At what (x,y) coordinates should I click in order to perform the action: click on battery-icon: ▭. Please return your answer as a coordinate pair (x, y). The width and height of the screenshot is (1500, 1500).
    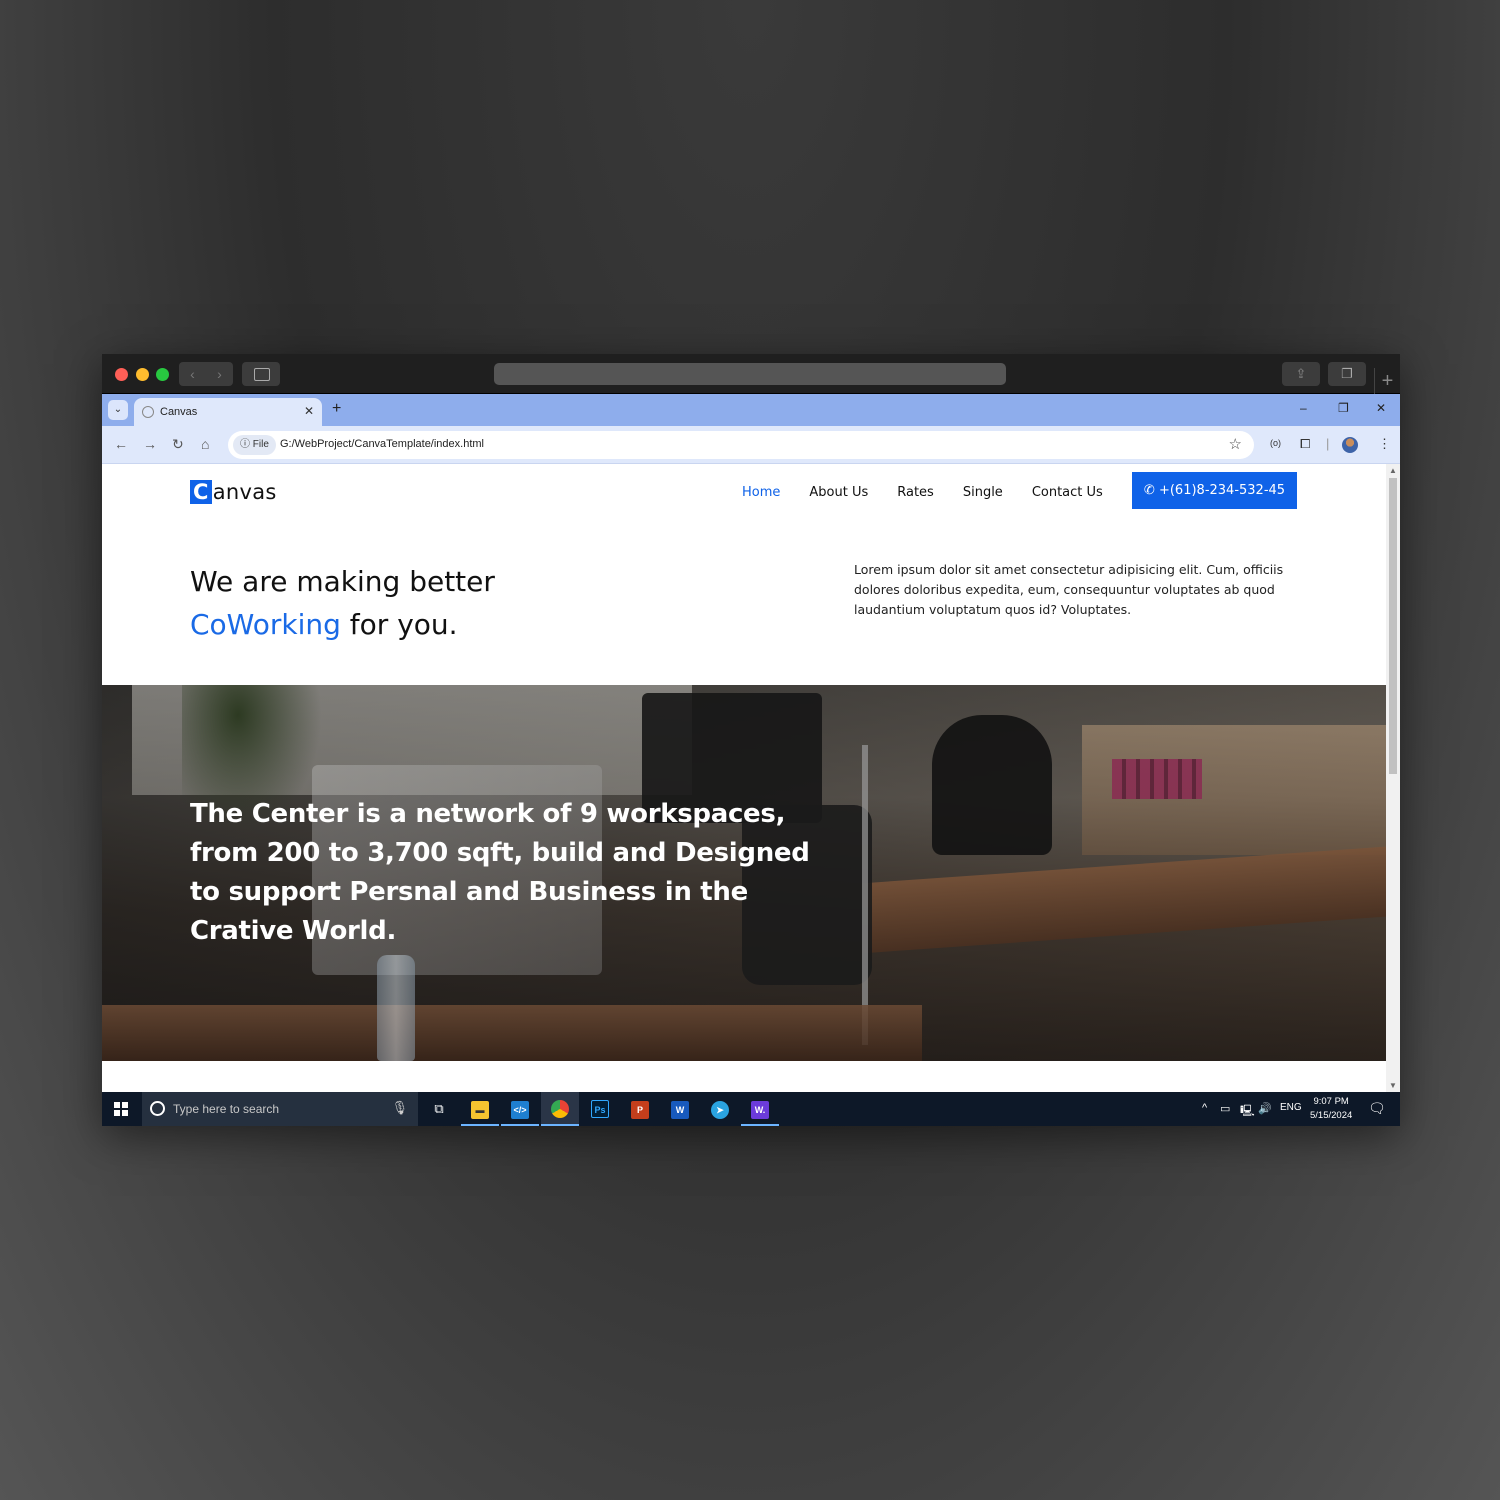
    Looking at the image, I should click on (1225, 1108).